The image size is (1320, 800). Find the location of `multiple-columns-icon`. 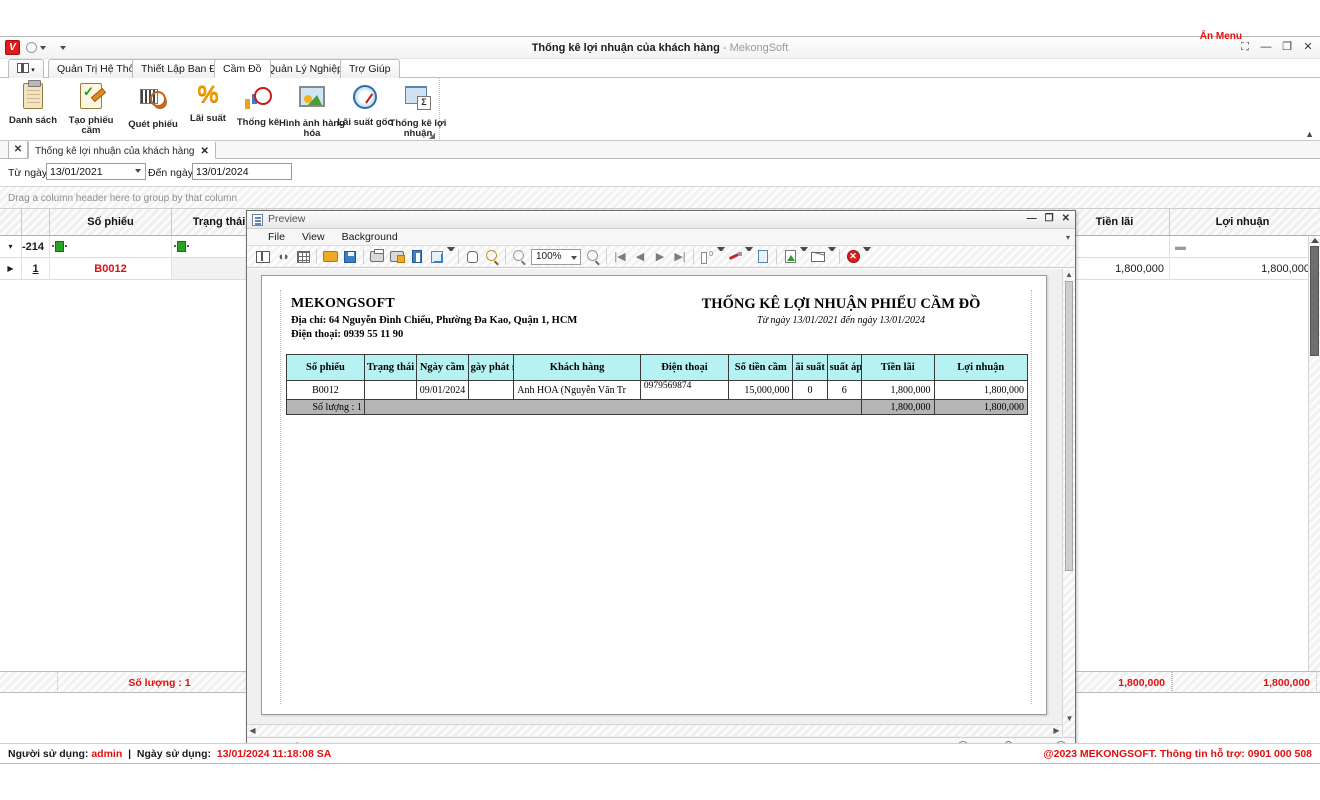

multiple-columns-icon is located at coordinates (707, 257).